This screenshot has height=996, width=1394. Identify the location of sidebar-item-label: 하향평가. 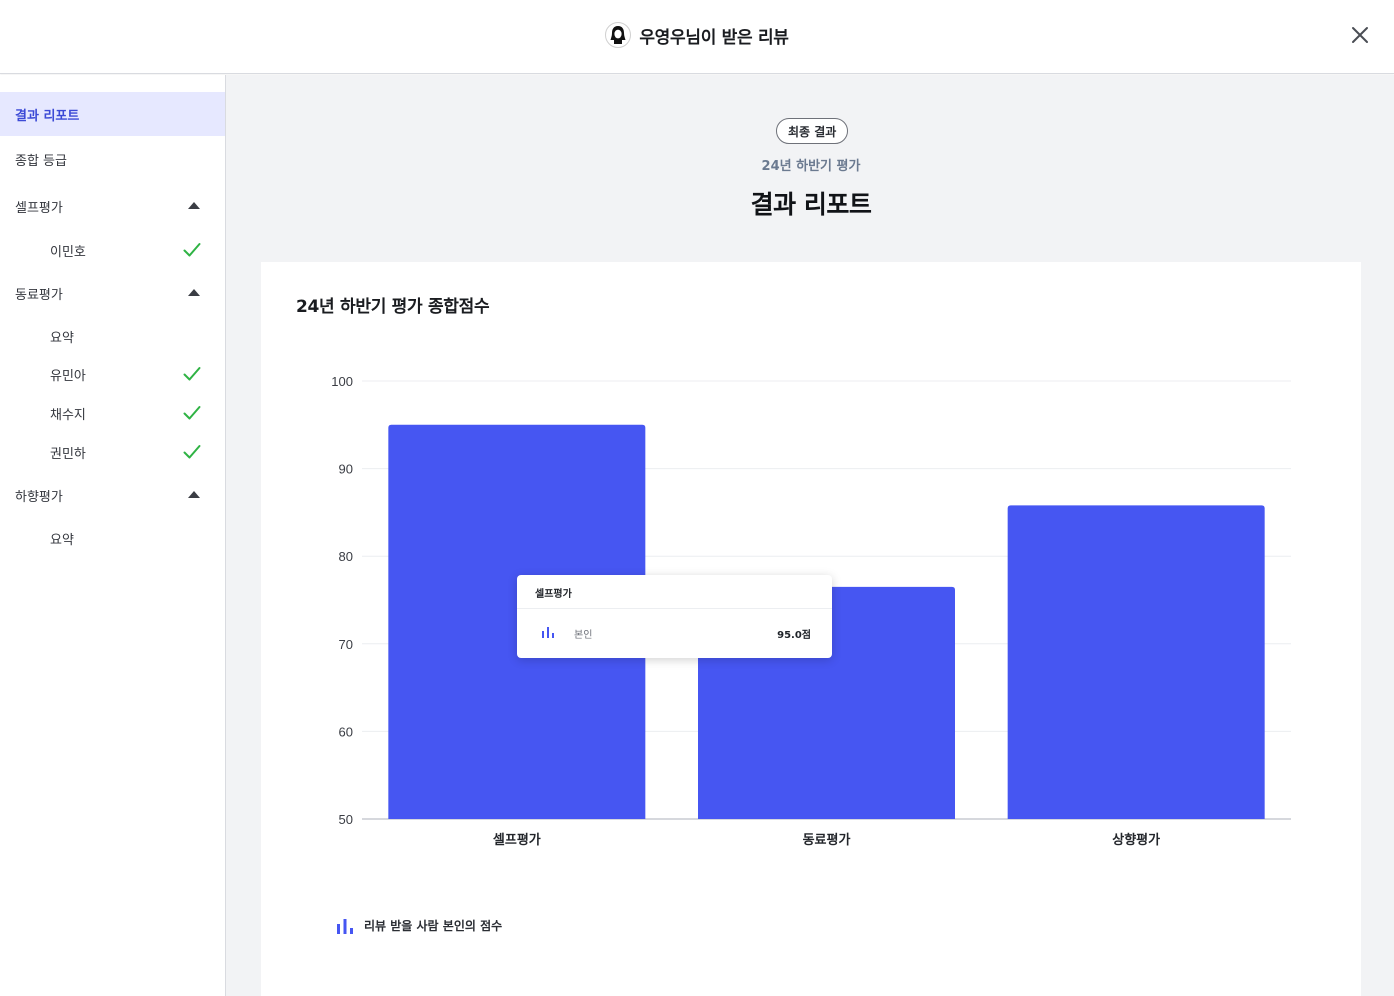
(39, 497).